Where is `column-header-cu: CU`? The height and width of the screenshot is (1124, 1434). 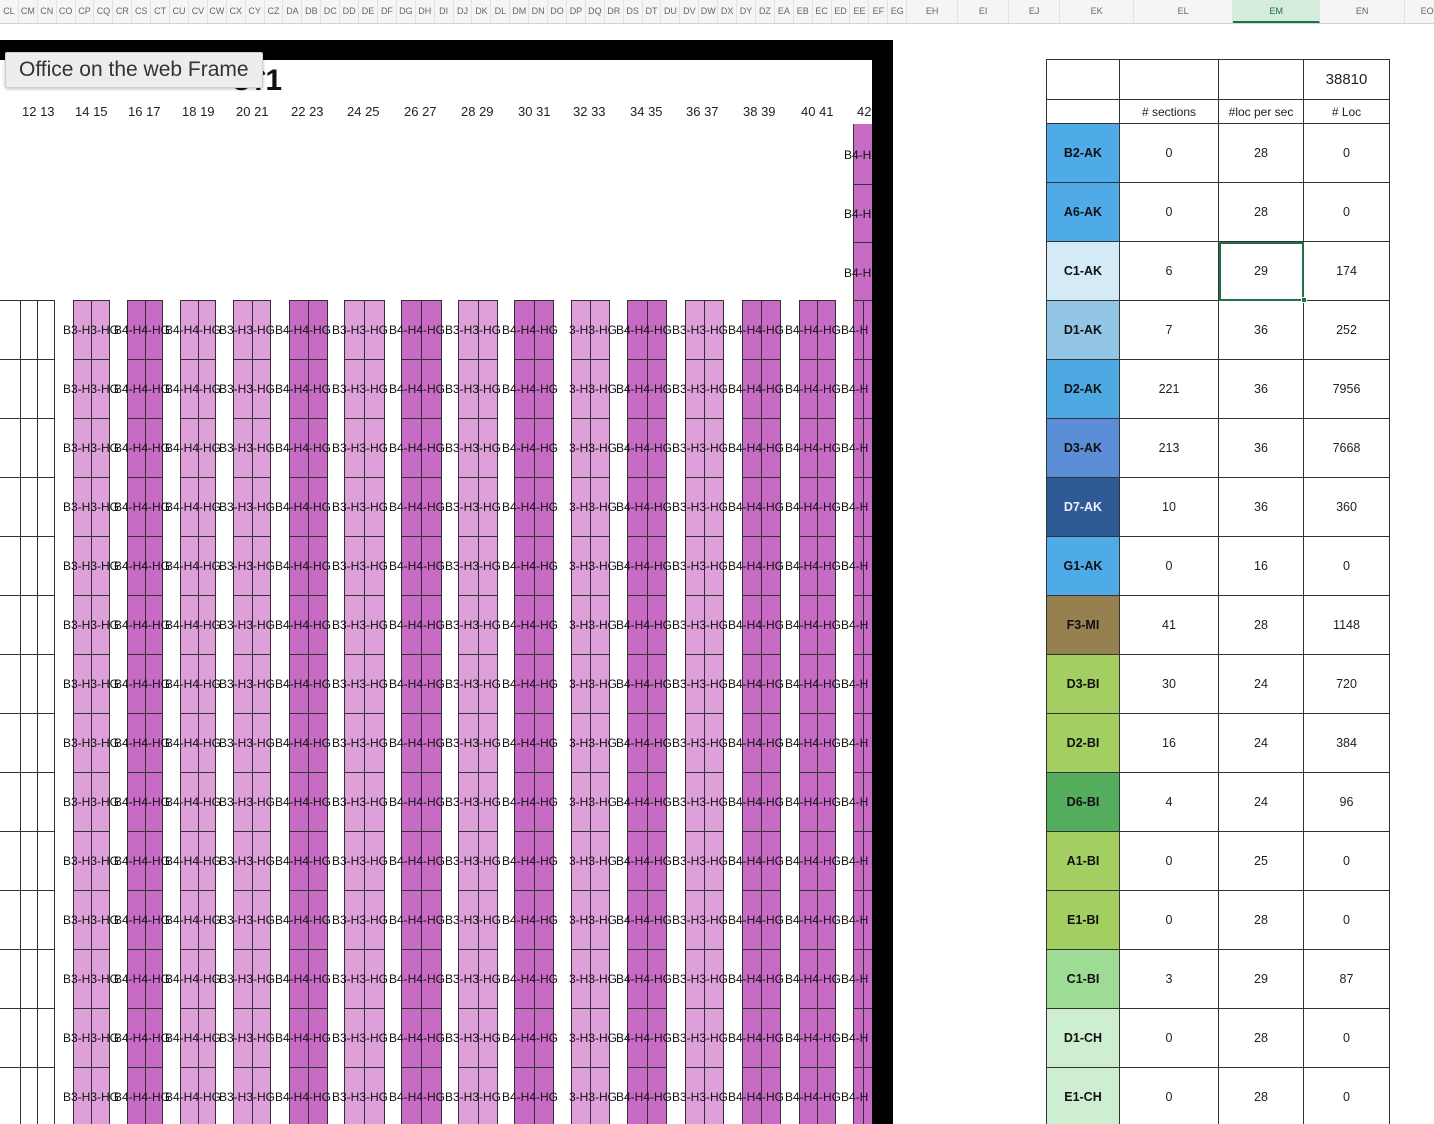
column-header-cu: CU is located at coordinates (179, 11).